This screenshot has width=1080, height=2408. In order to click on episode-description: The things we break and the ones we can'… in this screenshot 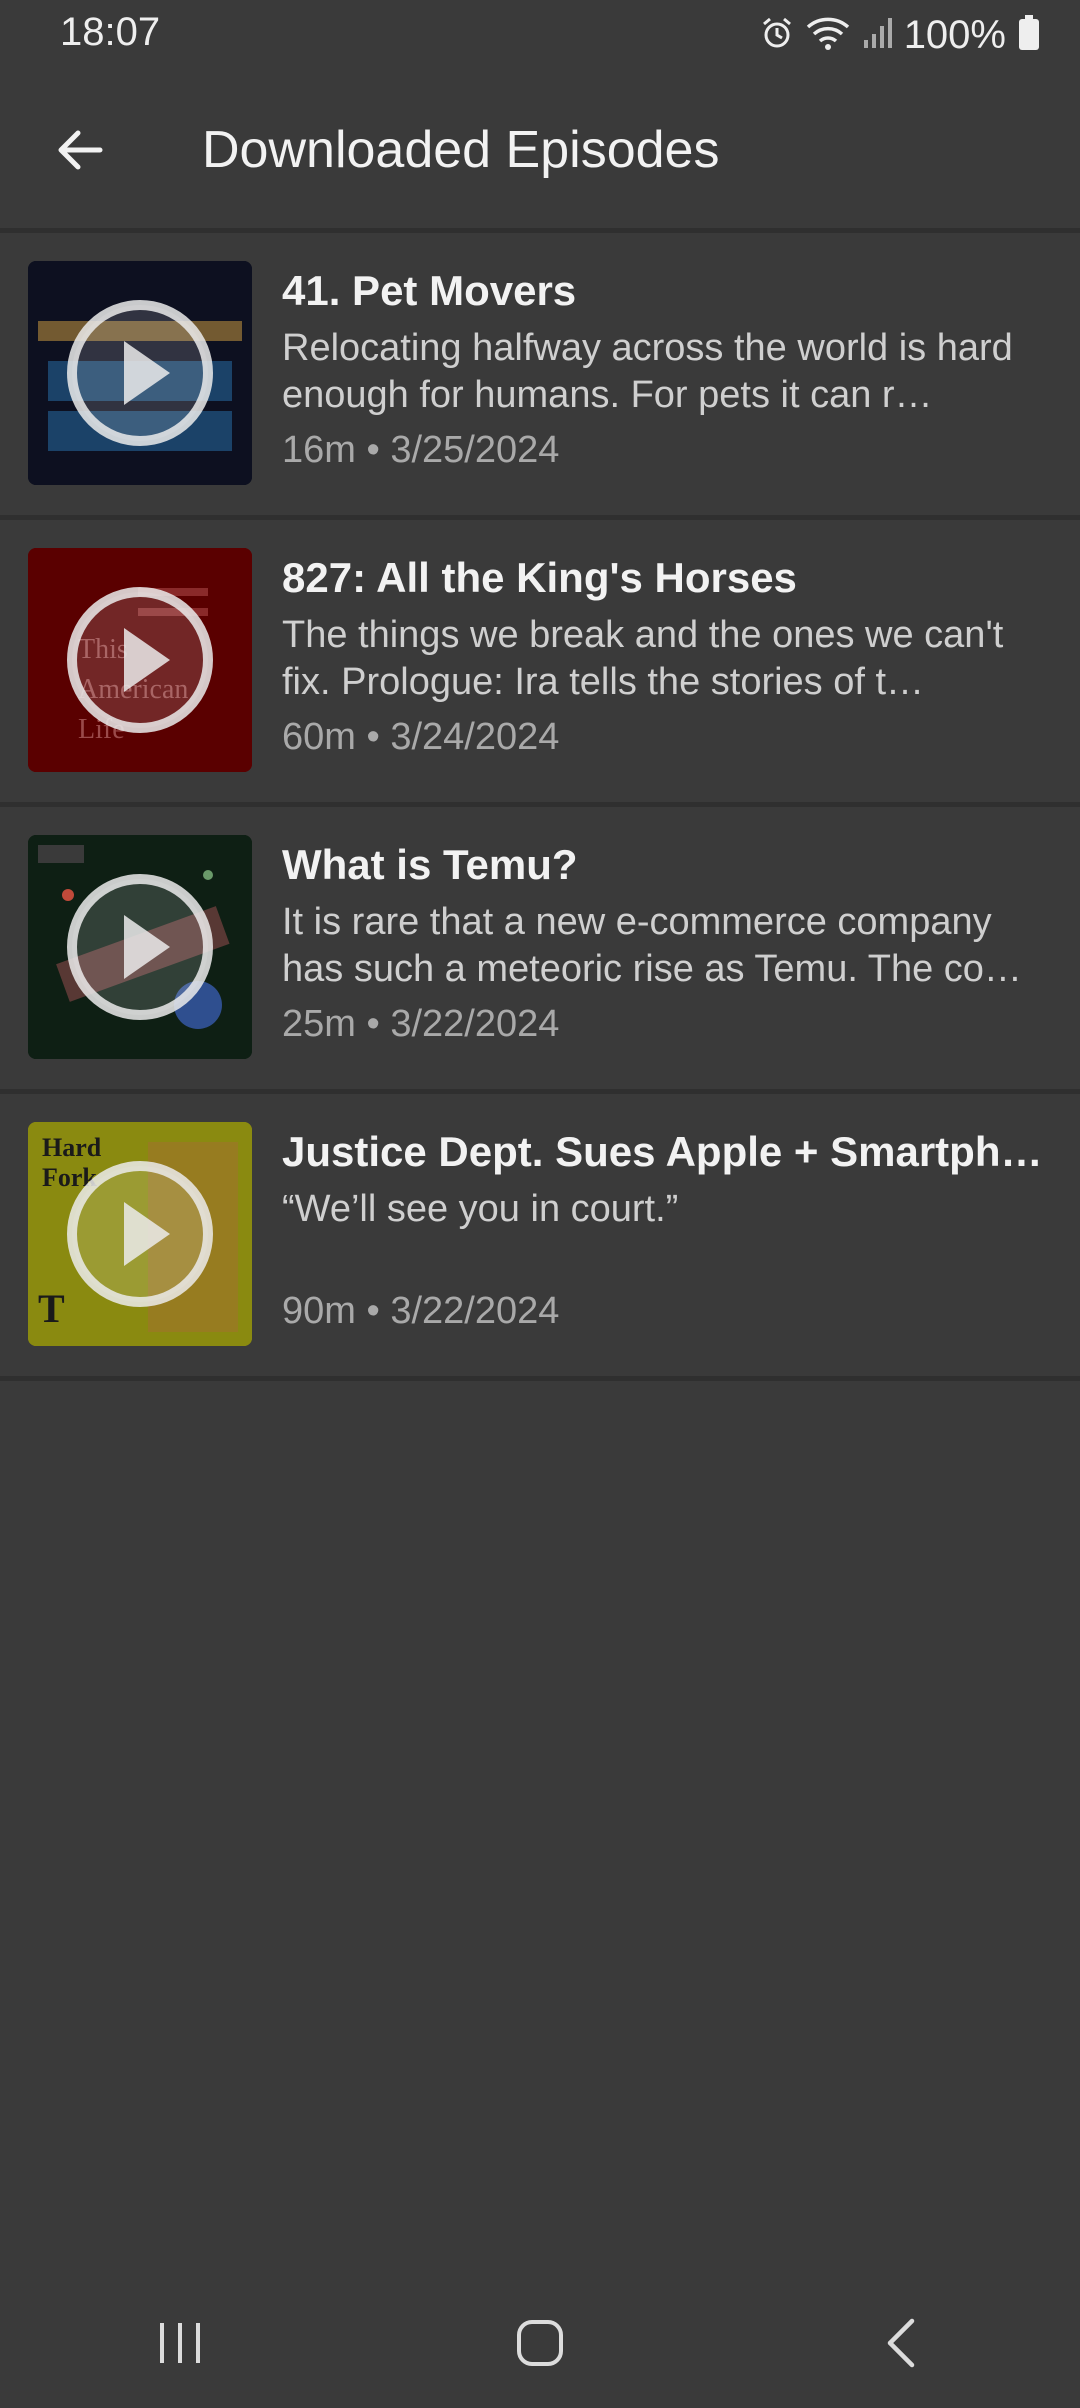, I will do `click(643, 658)`.